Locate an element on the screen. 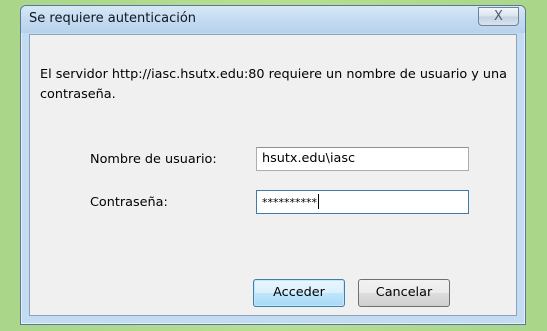 The height and width of the screenshot is (331, 547). close-icon: X is located at coordinates (498, 16).